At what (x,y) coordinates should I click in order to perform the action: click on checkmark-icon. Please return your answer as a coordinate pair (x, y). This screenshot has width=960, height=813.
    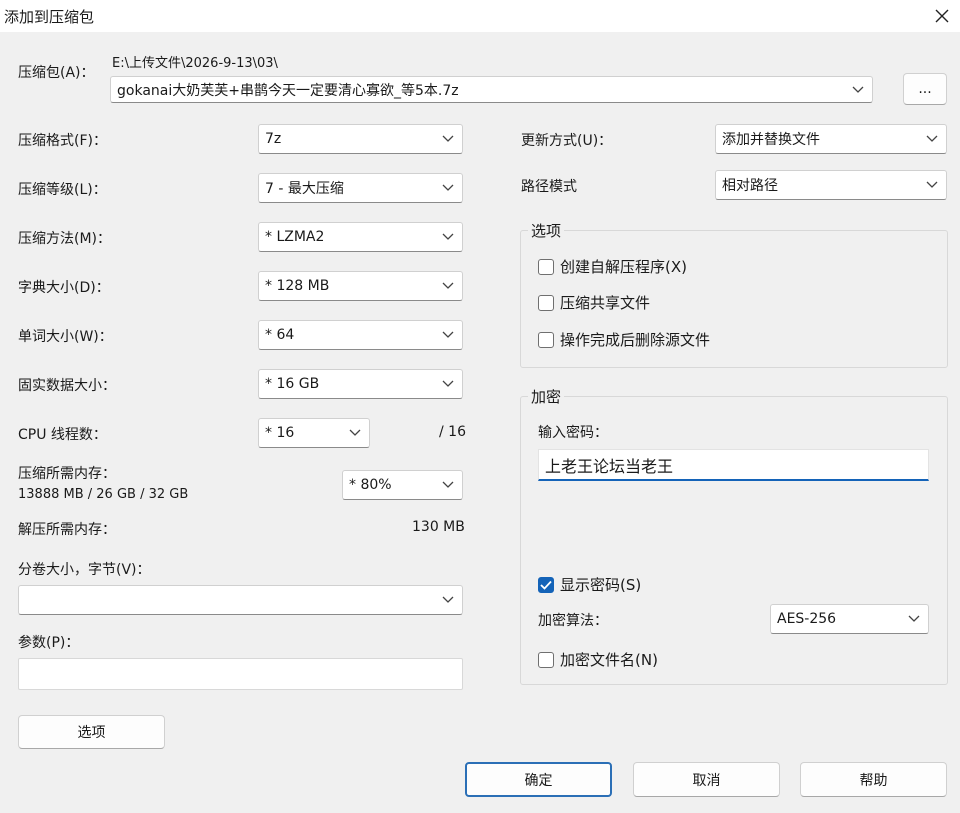
    Looking at the image, I should click on (546, 585).